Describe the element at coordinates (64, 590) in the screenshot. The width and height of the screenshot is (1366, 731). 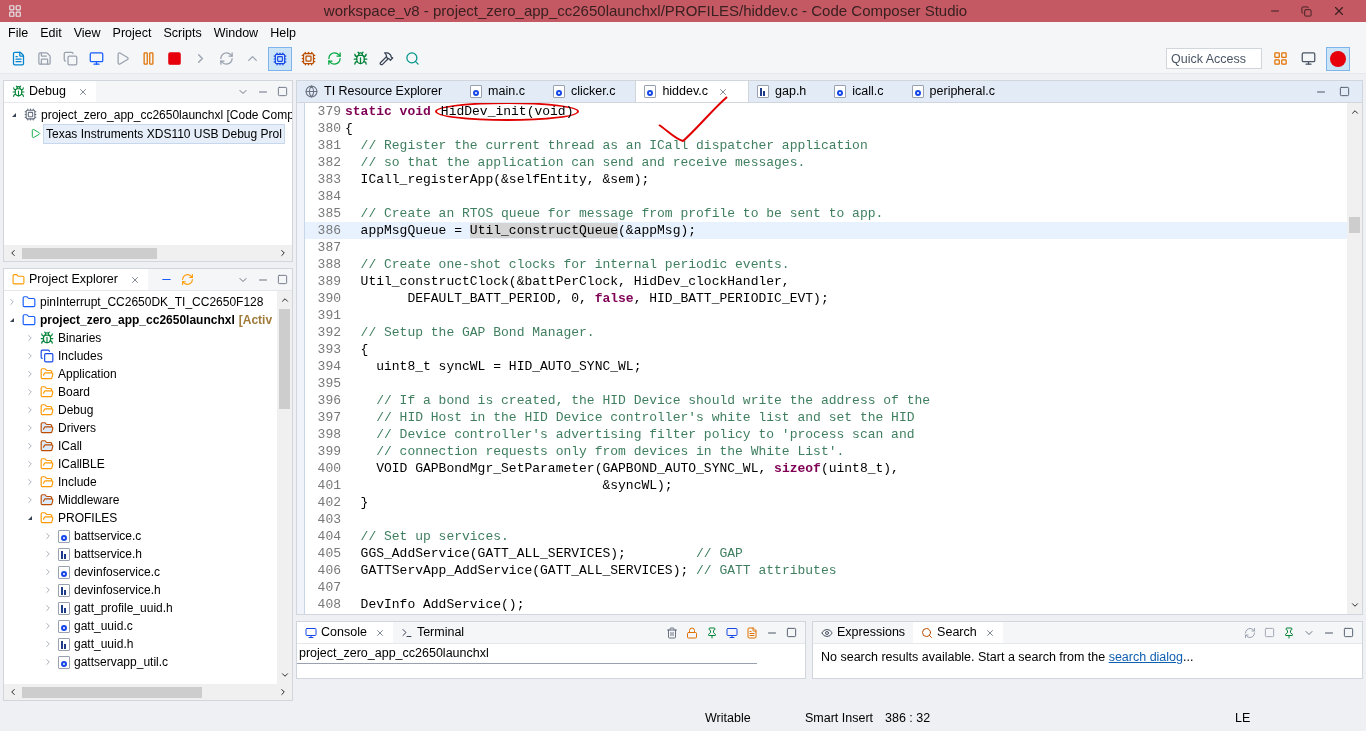
I see `h-file-icon` at that location.